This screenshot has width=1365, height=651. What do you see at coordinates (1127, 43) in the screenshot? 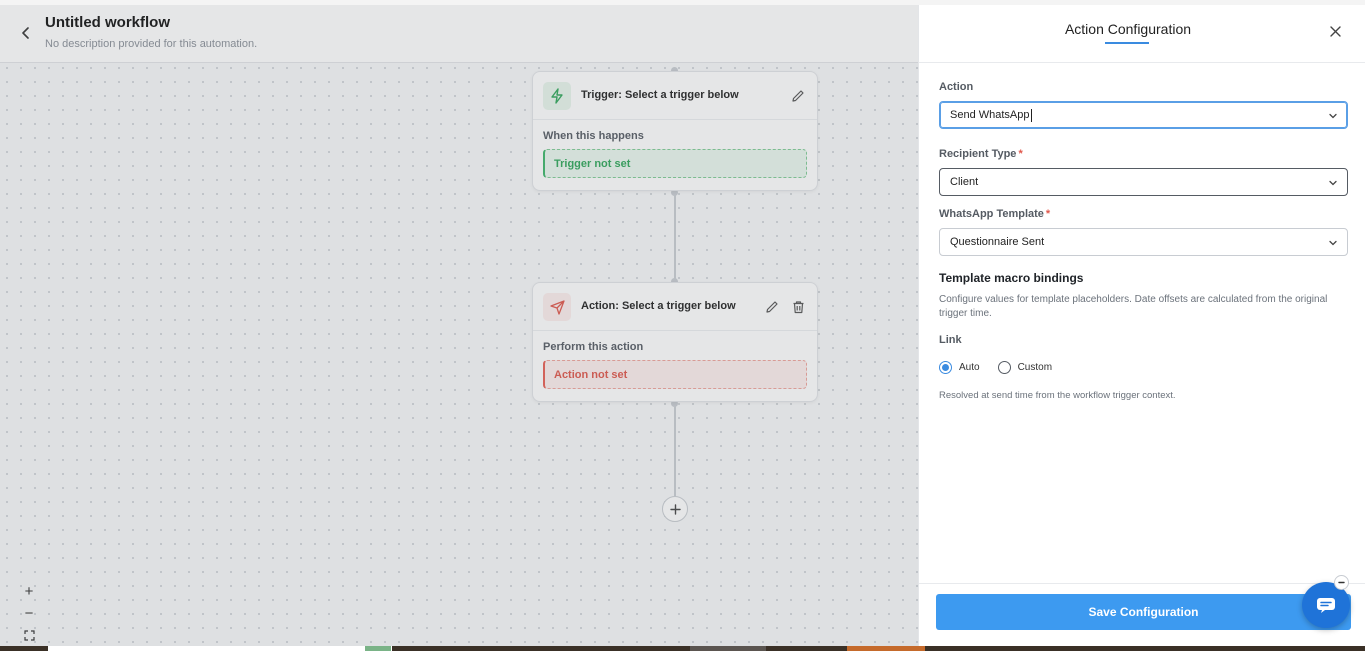
I see `title-underline` at bounding box center [1127, 43].